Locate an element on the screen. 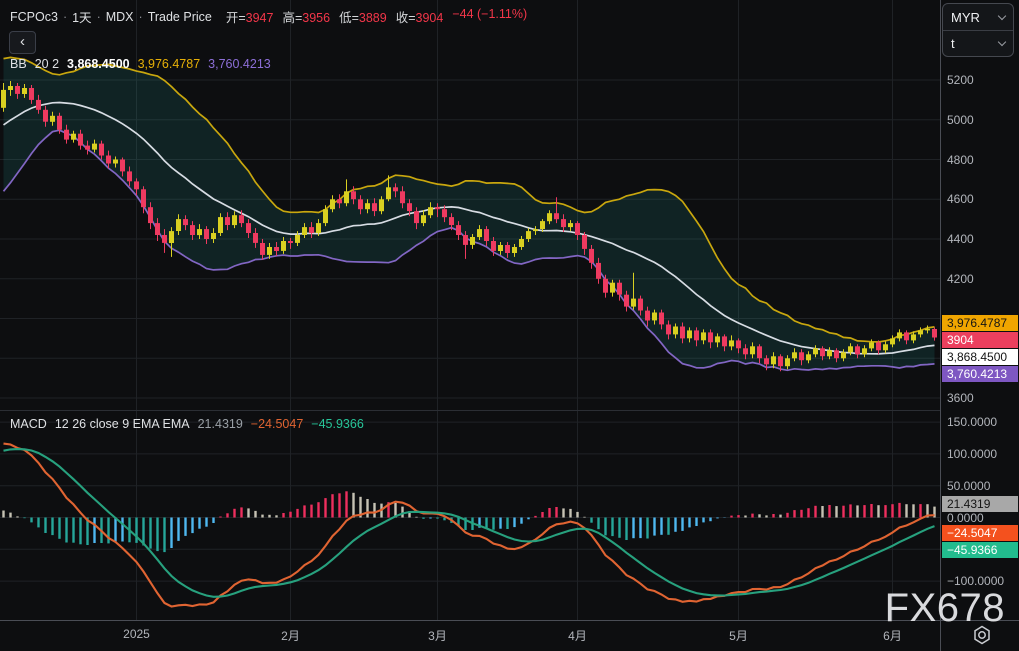  price-badge: 21.4319 is located at coordinates (980, 503).